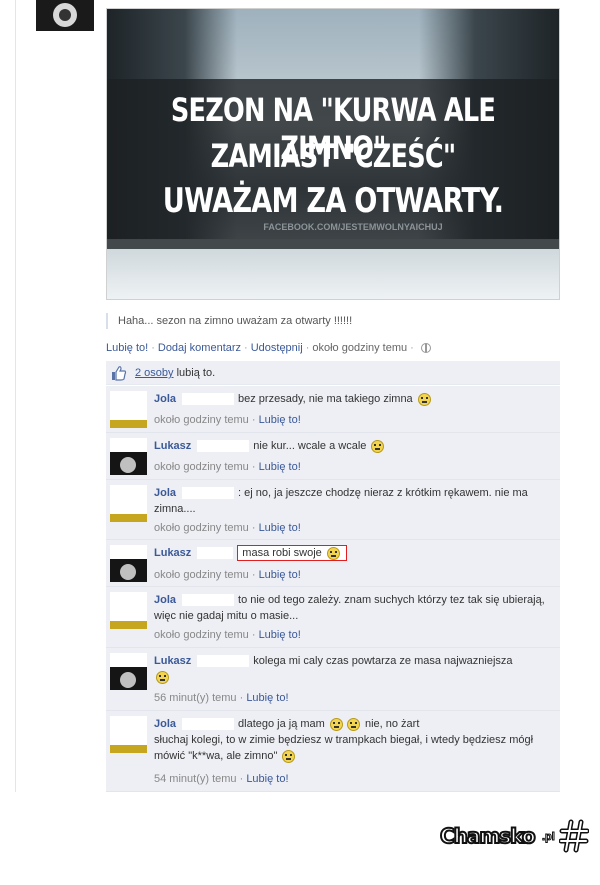 This screenshot has width=600, height=885. Describe the element at coordinates (65, 15) in the screenshot. I see `author-avatar` at that location.